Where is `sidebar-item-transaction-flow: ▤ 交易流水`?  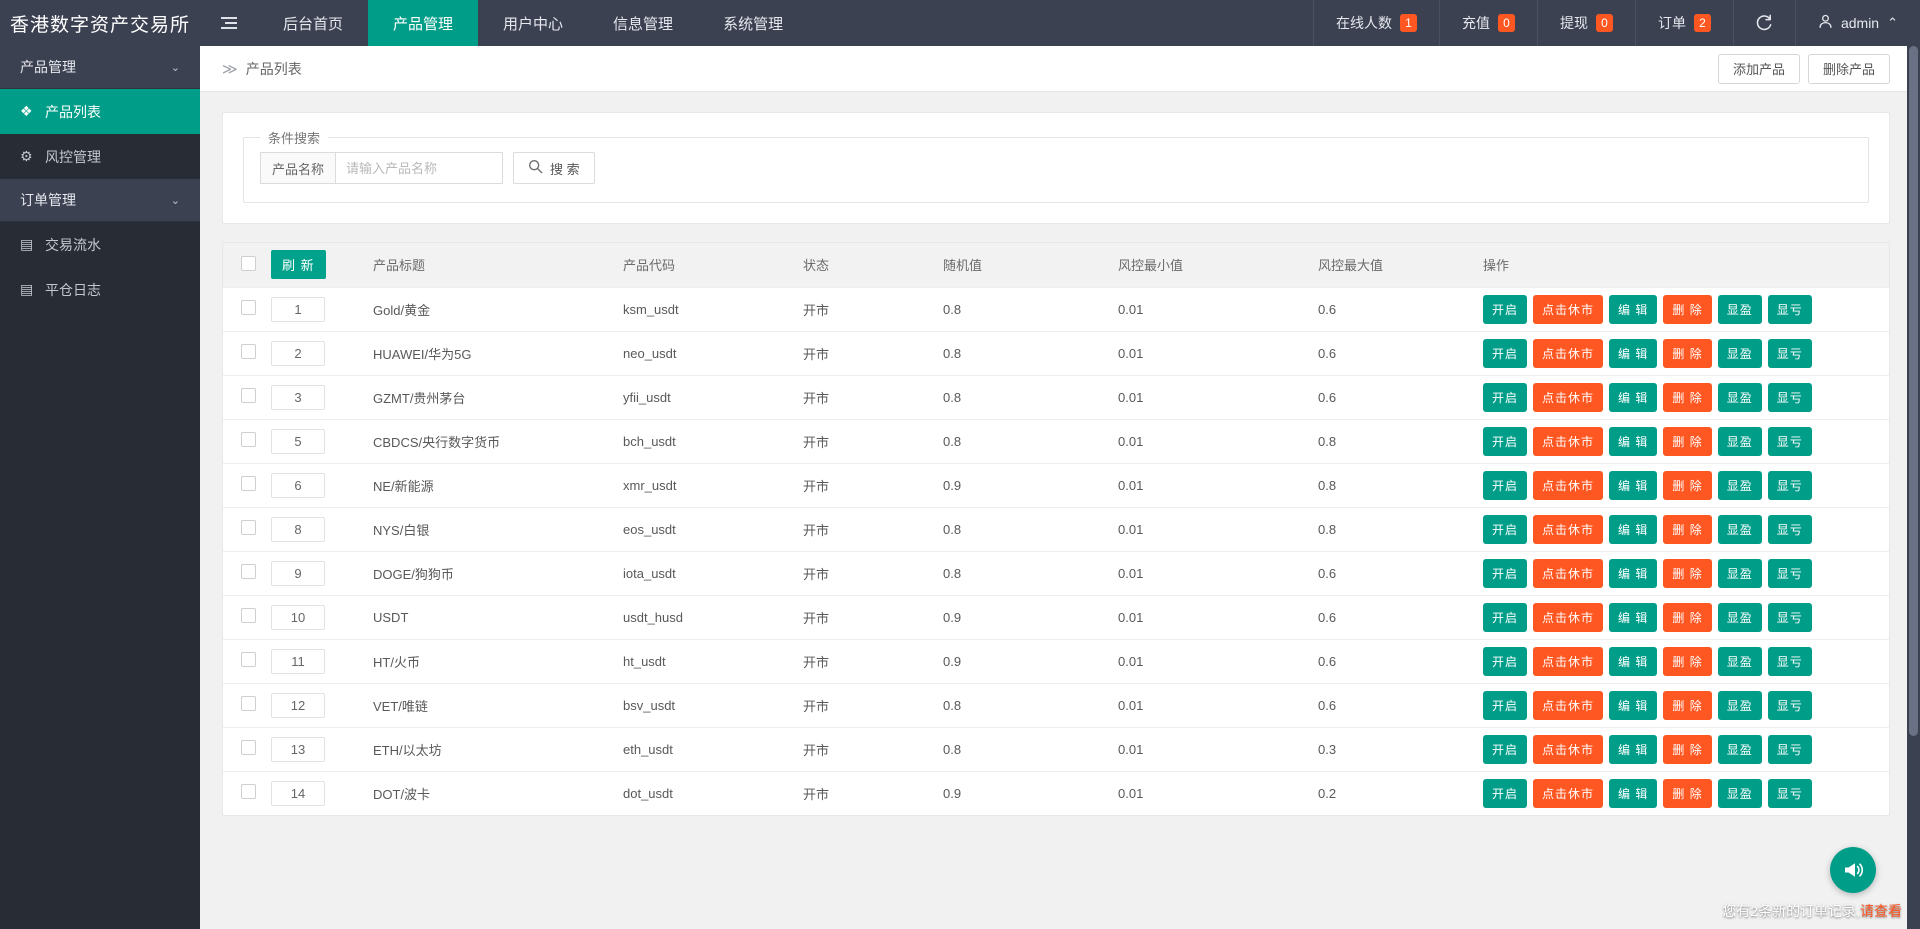
sidebar-item-transaction-flow: ▤ 交易流水 is located at coordinates (100, 244).